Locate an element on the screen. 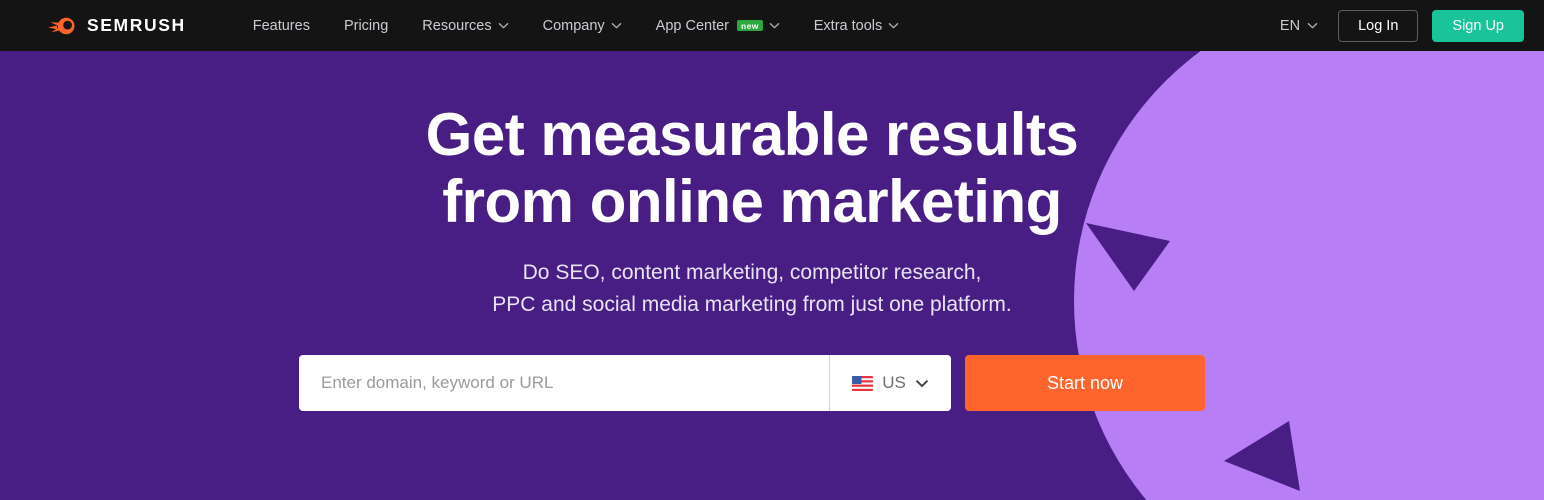 This screenshot has height=500, width=1544. search-box: US is located at coordinates (625, 383).